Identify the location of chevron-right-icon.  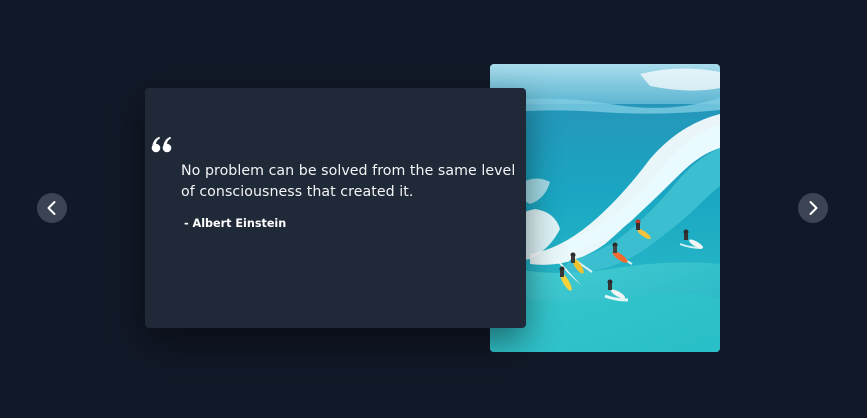
(813, 208).